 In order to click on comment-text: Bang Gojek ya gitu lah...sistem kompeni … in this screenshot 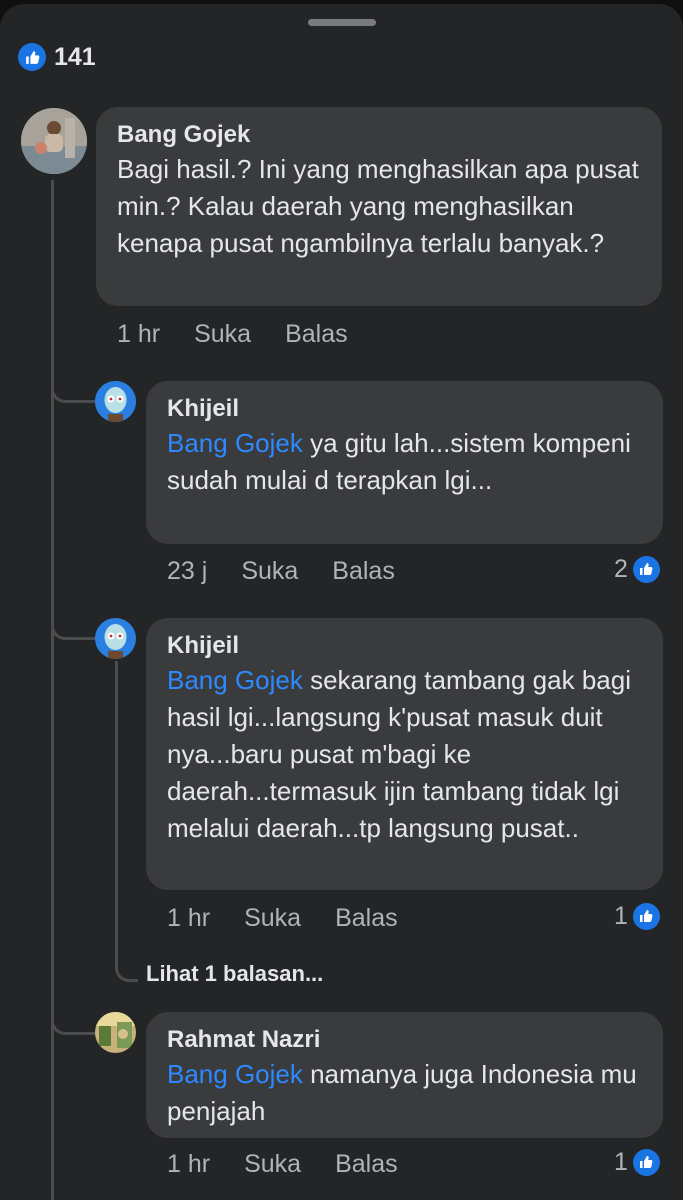, I will do `click(405, 462)`.